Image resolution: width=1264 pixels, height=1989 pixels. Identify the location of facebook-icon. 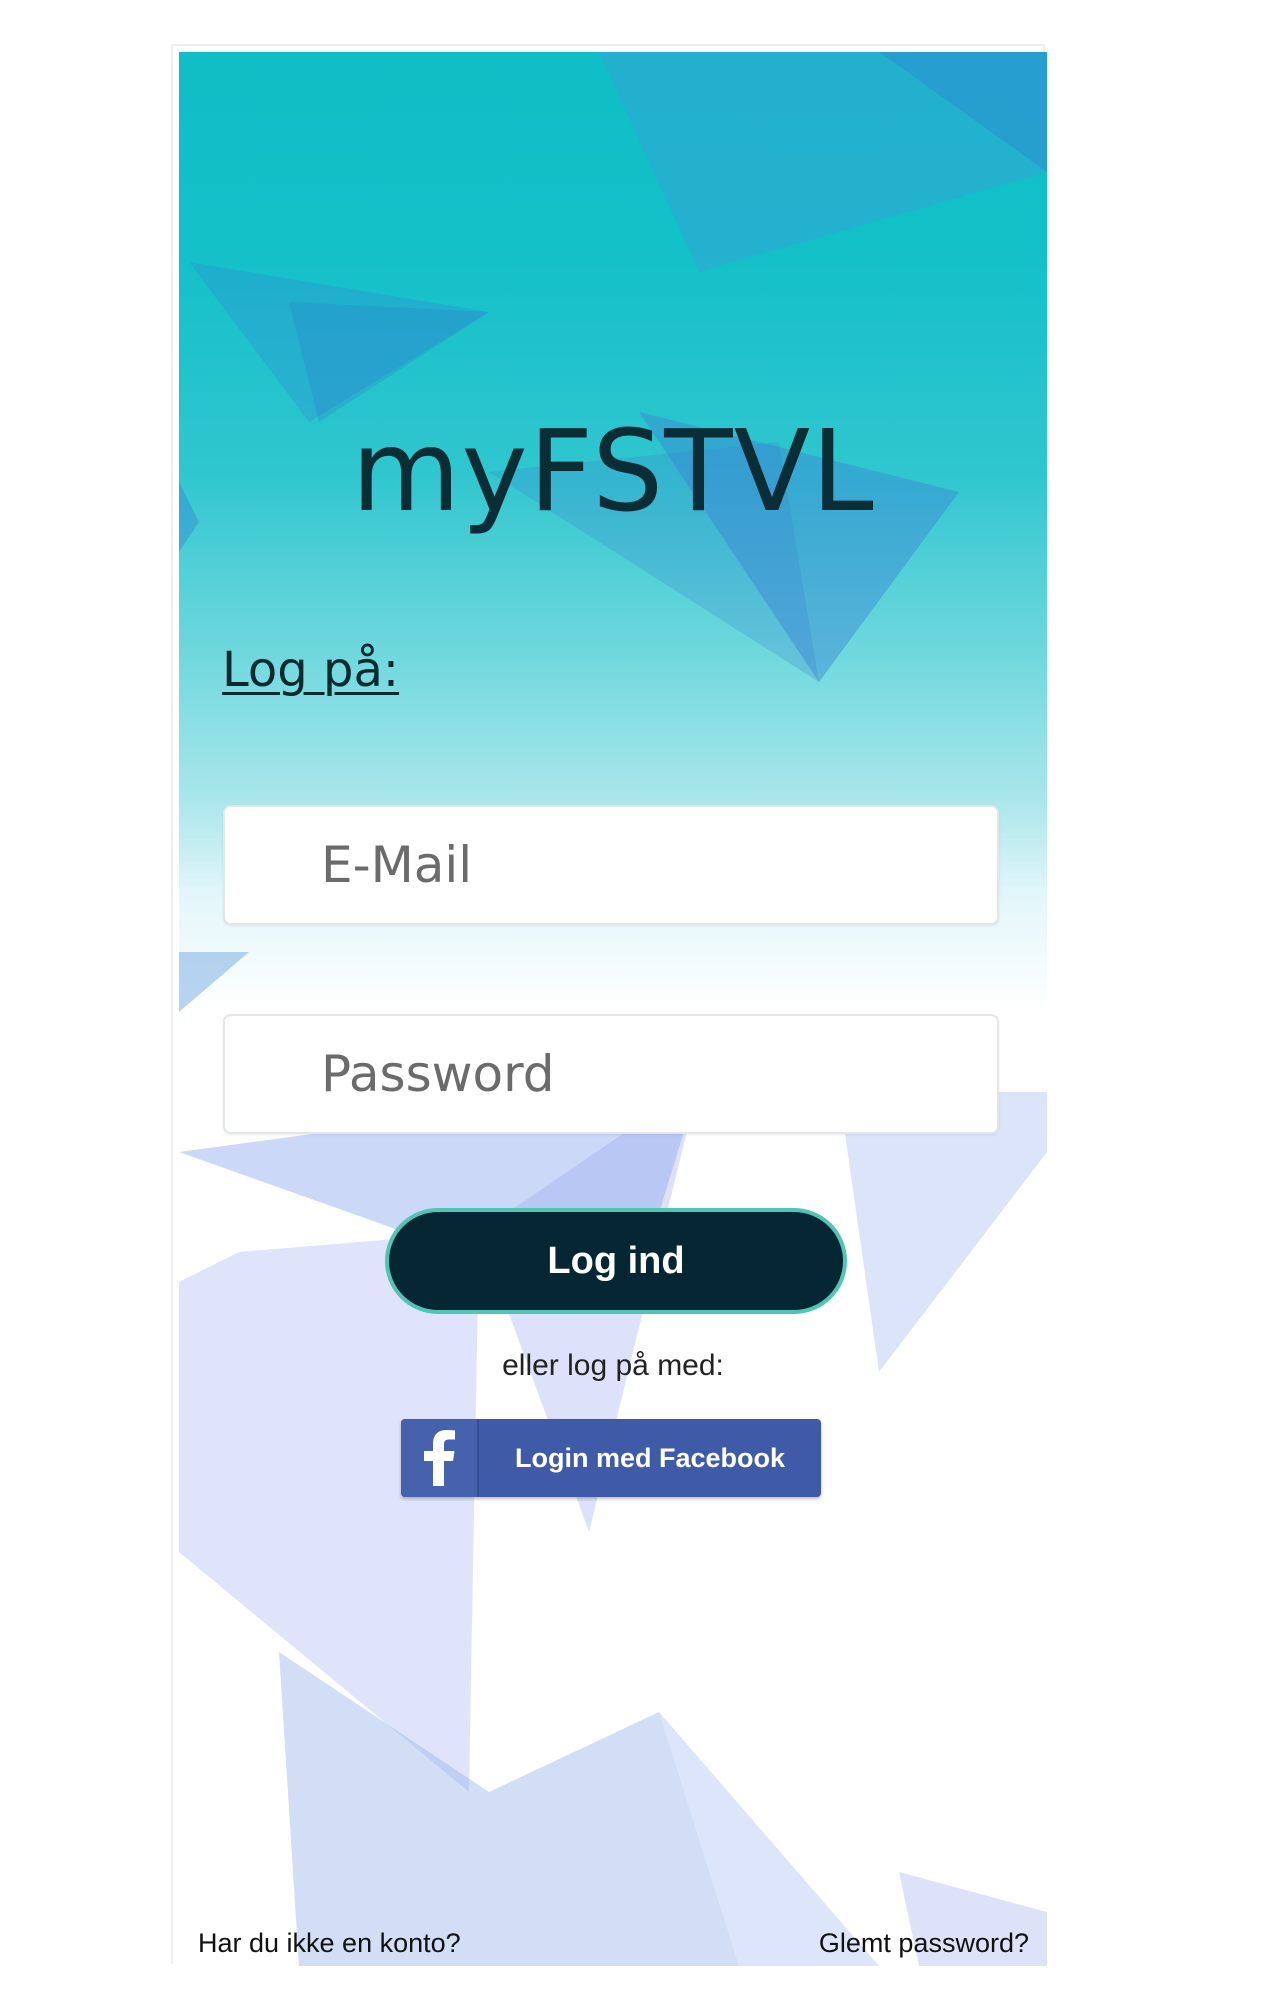
(439, 1458).